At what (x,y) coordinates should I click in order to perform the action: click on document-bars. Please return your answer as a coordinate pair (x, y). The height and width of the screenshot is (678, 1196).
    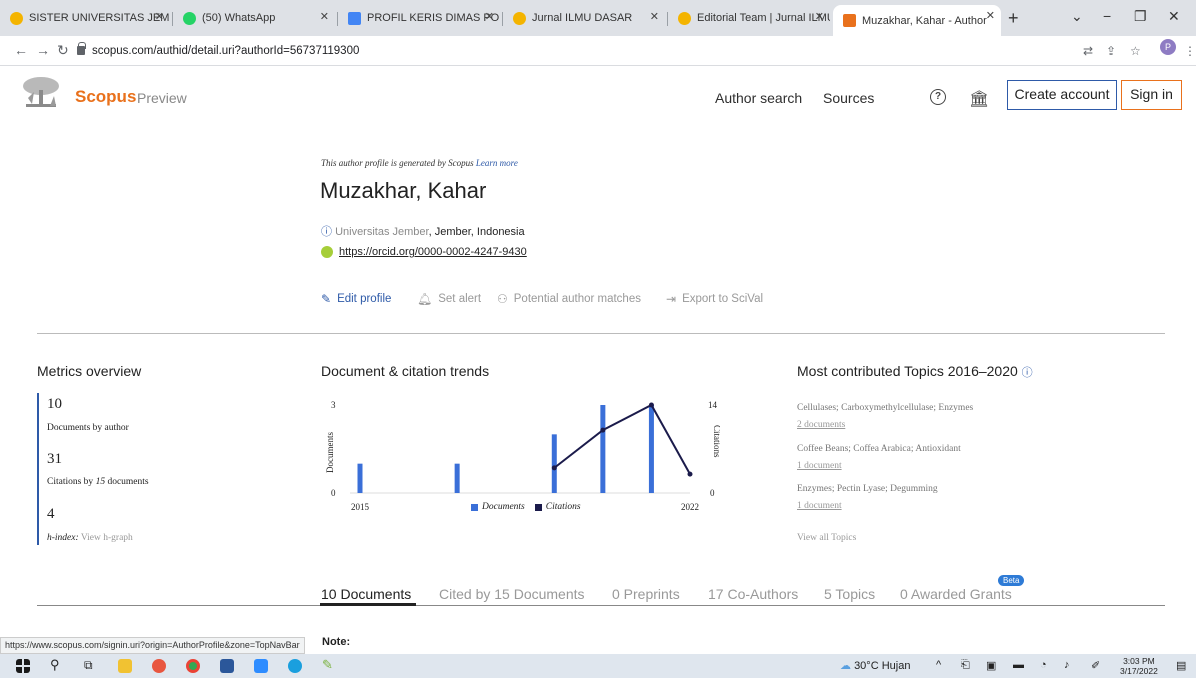
    Looking at the image, I should click on (505, 449).